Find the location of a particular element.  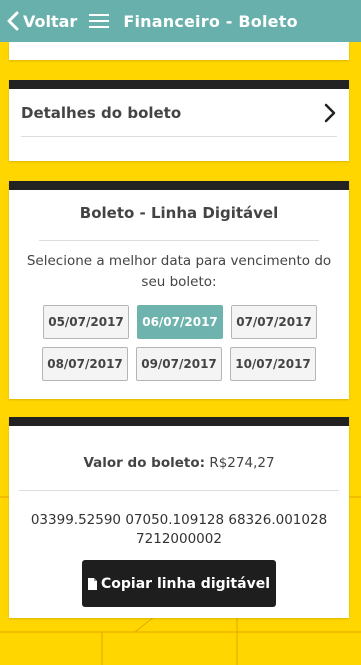

date-option-button: 09/07/2017 is located at coordinates (179, 364).